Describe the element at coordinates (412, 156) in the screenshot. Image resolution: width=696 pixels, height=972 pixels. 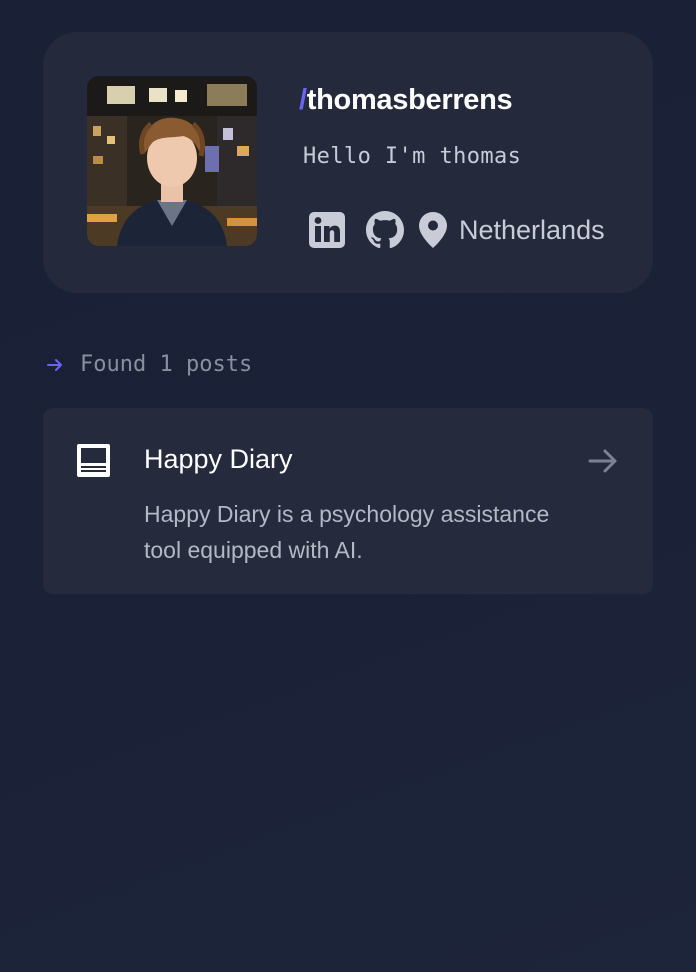
I see `profile-bio: Hello I'm thomas` at that location.